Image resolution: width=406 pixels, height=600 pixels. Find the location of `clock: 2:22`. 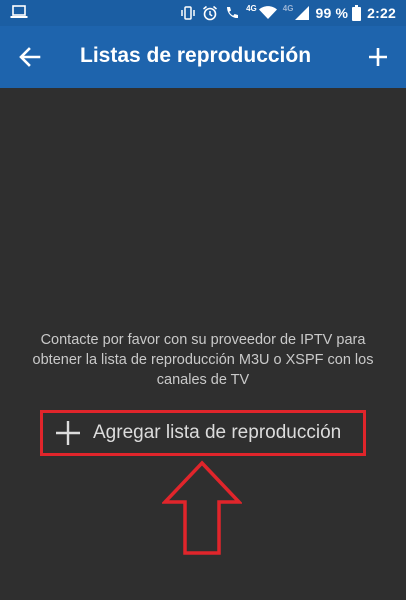

clock: 2:22 is located at coordinates (381, 13).